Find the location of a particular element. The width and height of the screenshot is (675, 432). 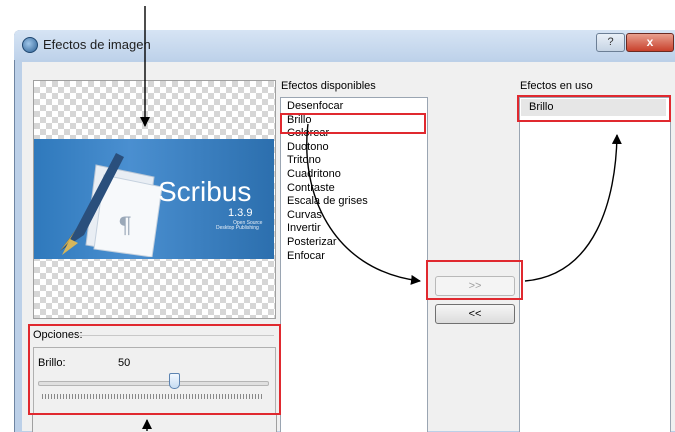

effect-list-item: Desenfocar is located at coordinates (315, 107).